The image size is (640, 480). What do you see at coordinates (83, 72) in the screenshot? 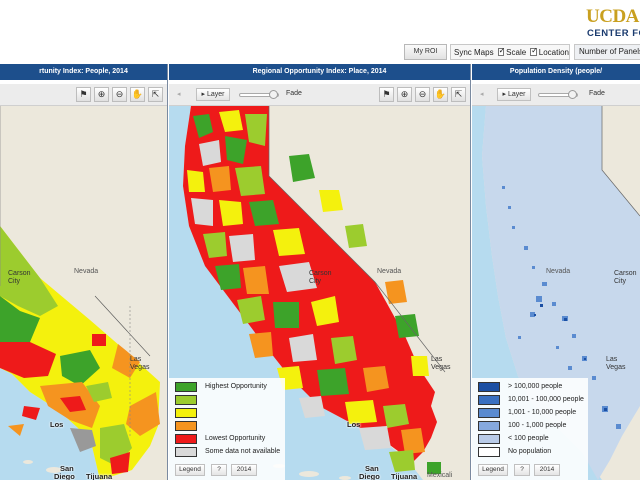
I see `panel-title: rtunity Index: People, 2014` at bounding box center [83, 72].